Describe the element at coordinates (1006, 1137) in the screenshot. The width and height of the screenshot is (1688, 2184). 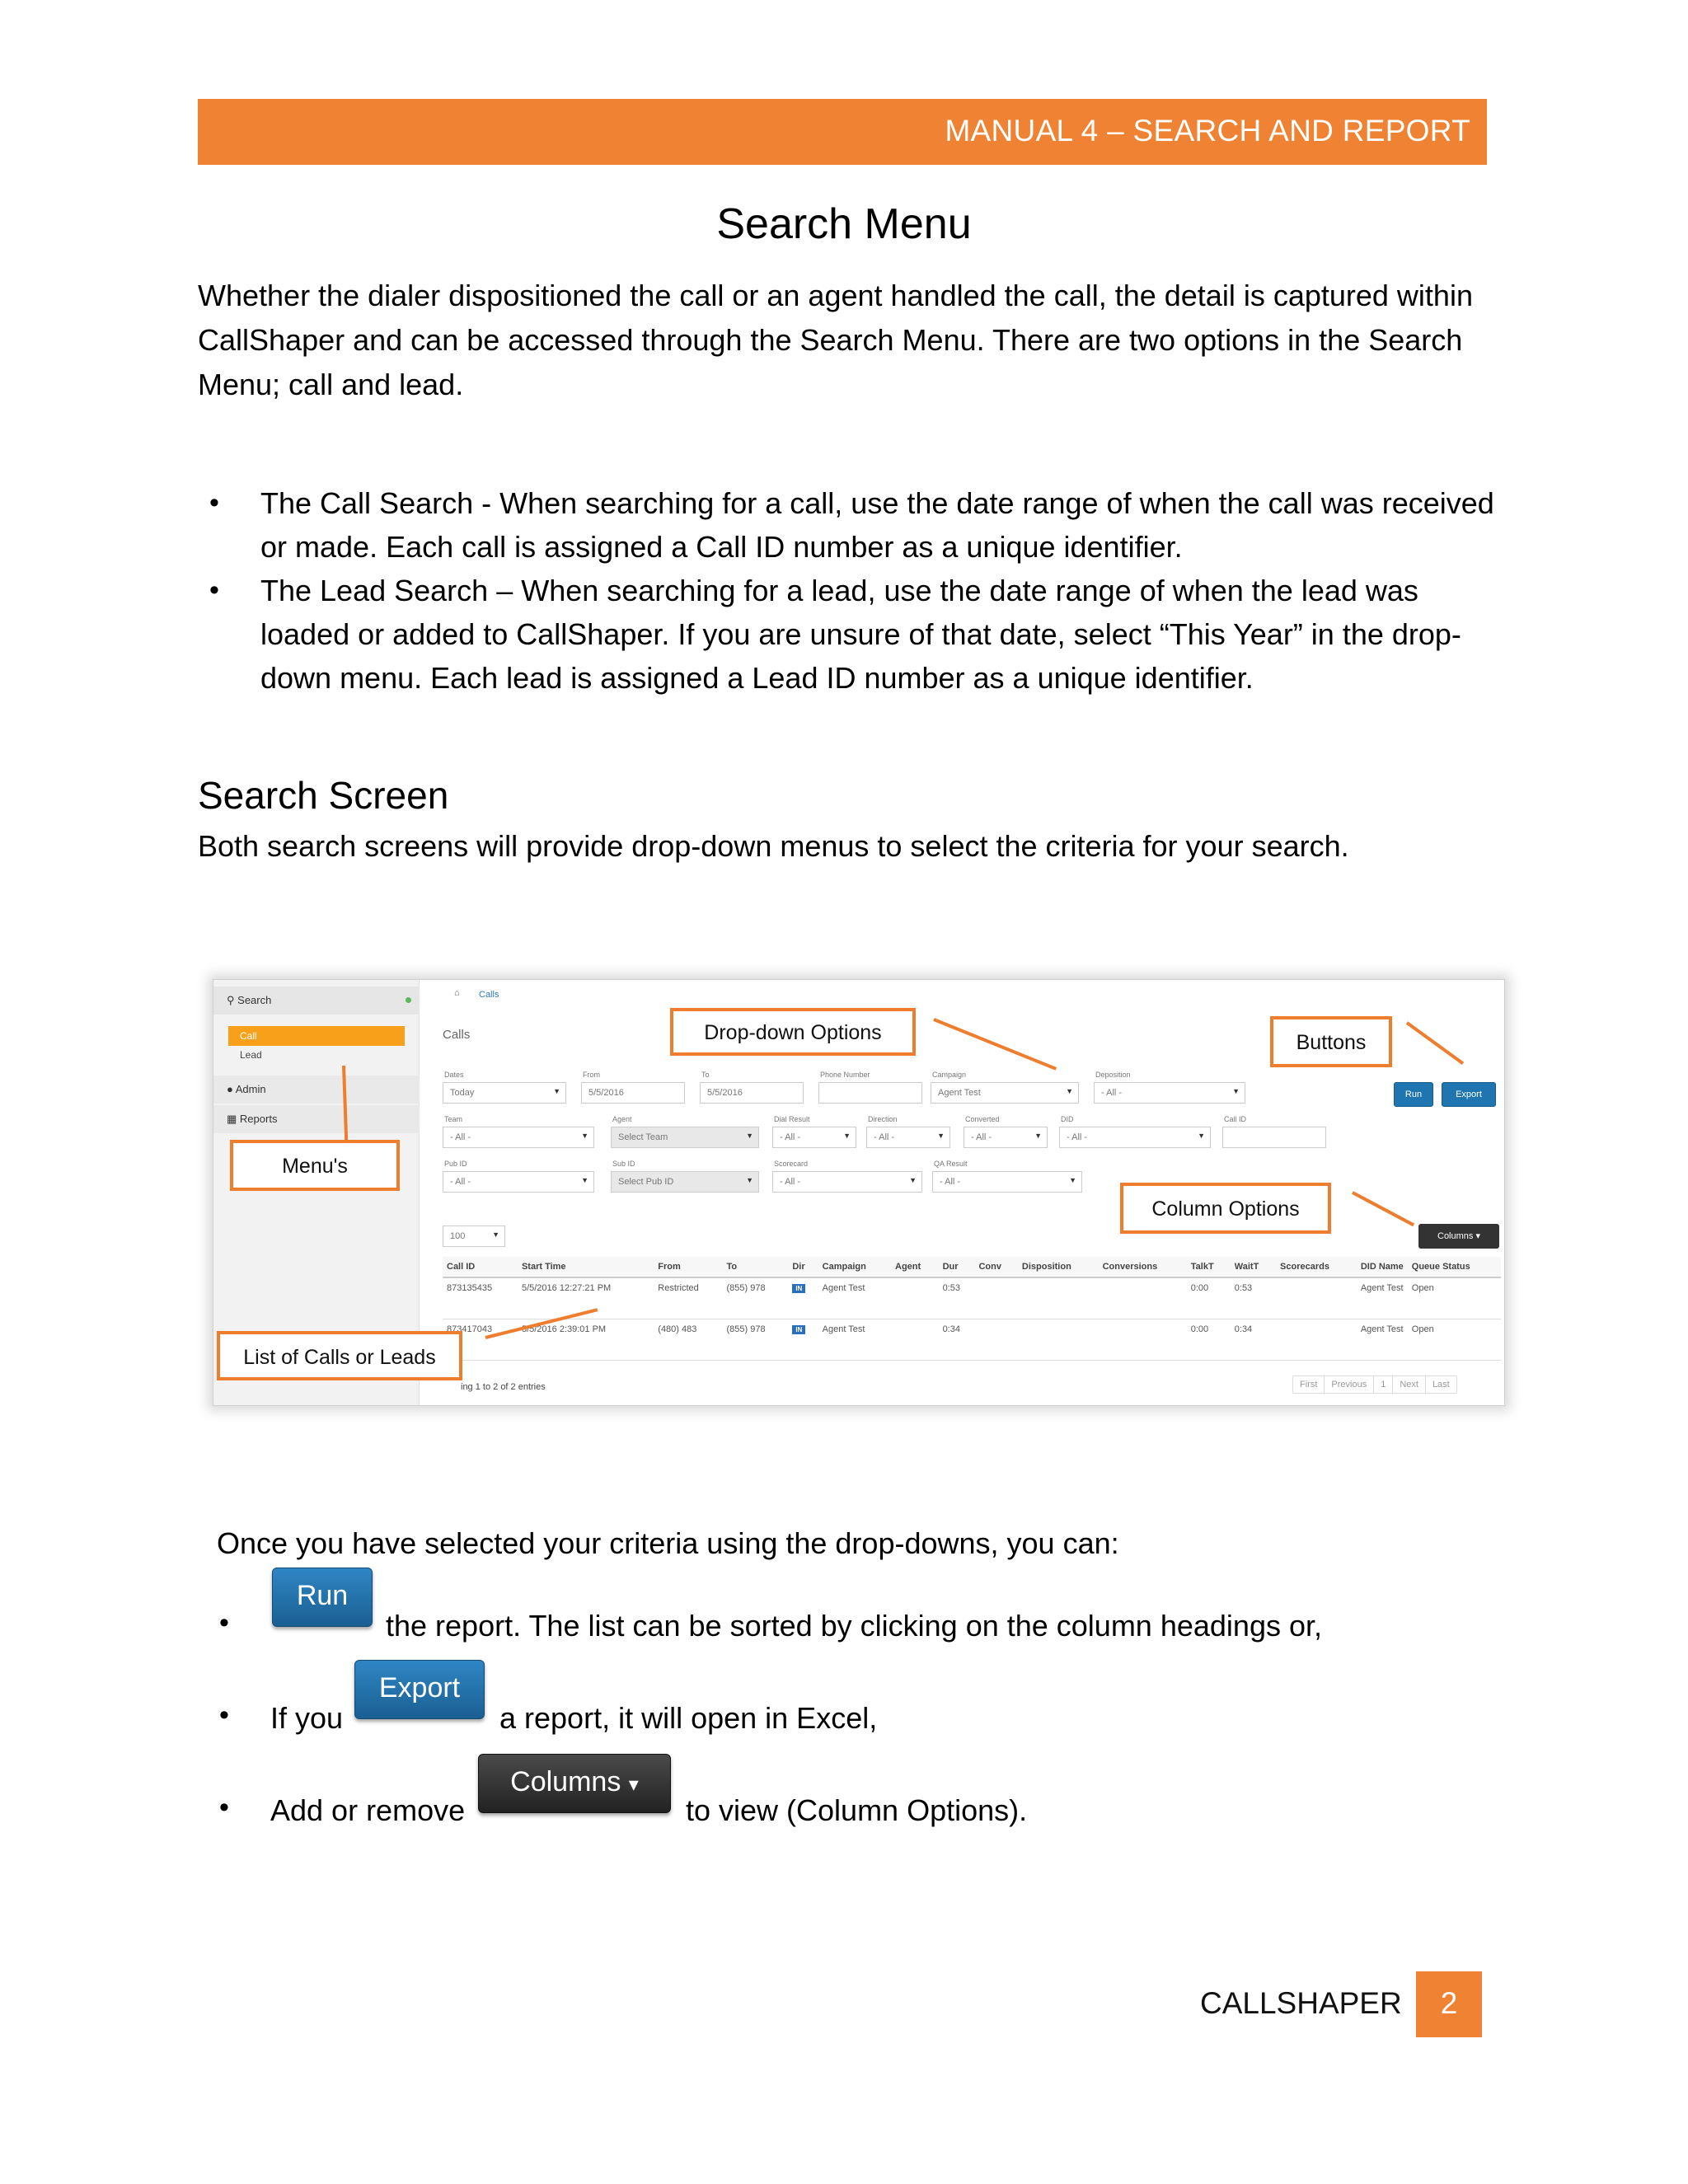
I see `converted-select: - All - ▼` at that location.